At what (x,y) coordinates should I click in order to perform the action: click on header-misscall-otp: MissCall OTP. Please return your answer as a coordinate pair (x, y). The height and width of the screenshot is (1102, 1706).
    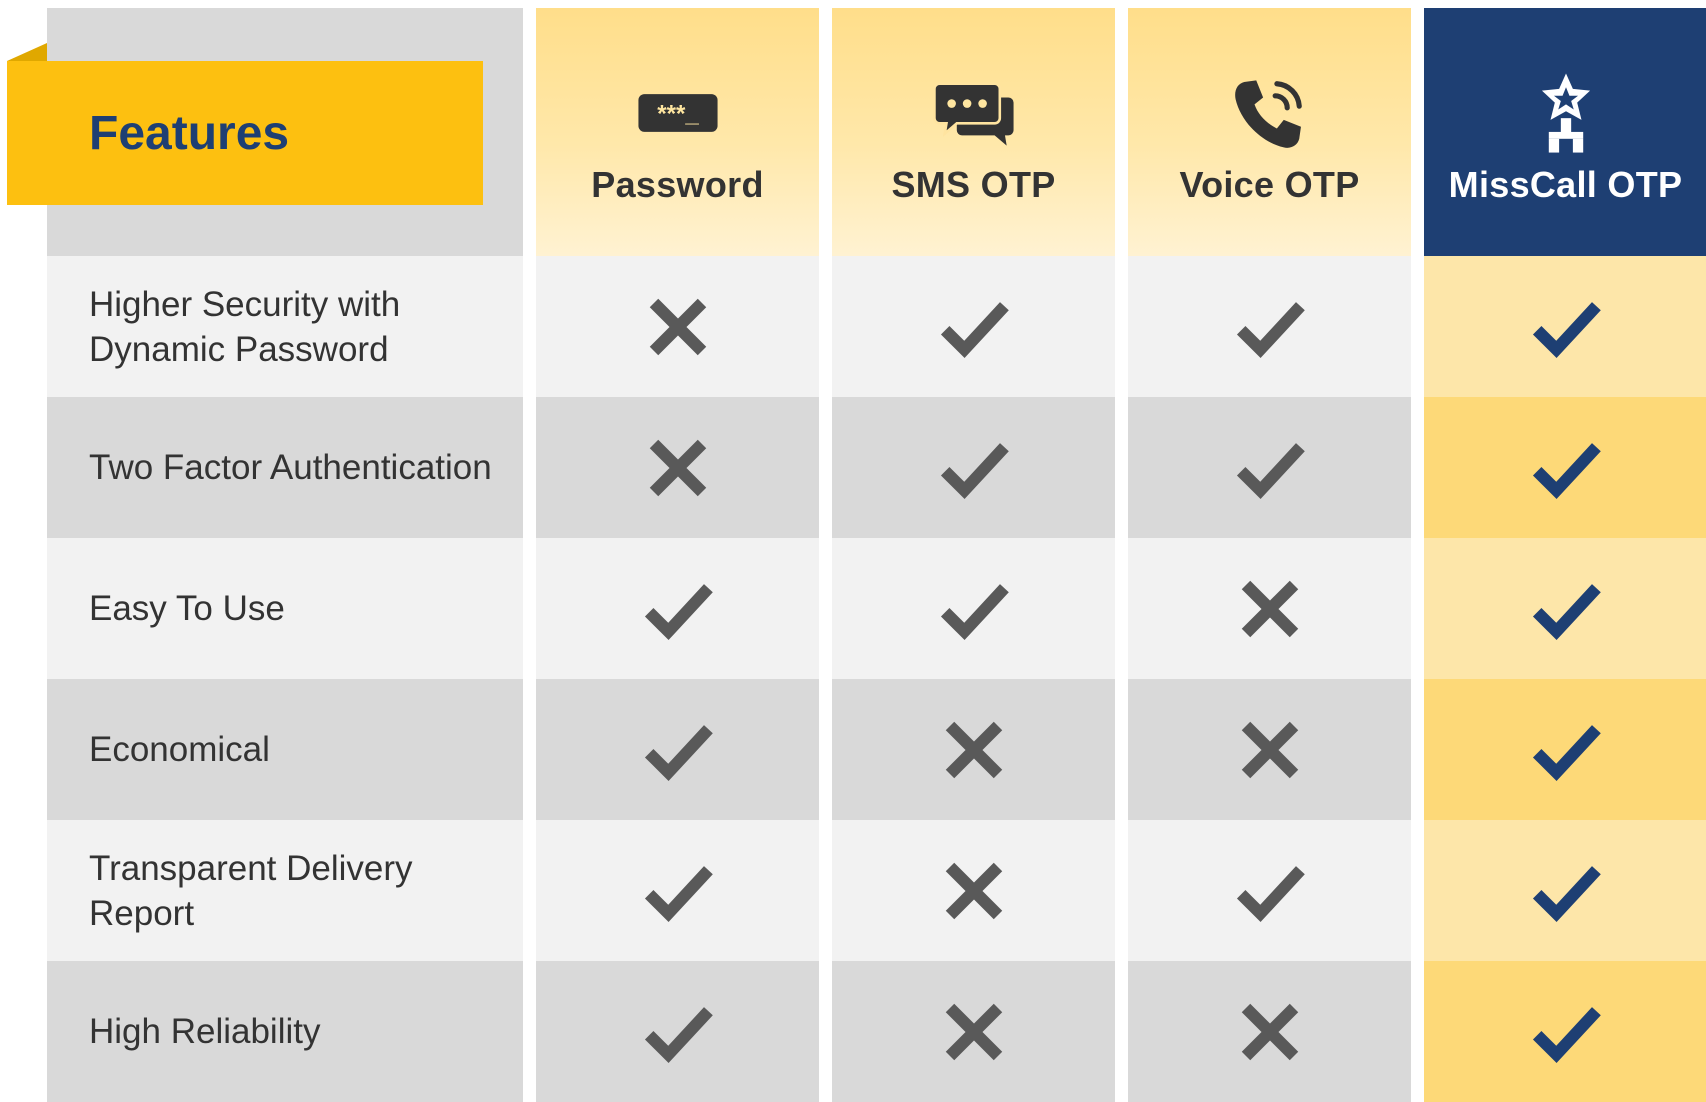
    Looking at the image, I should click on (1565, 132).